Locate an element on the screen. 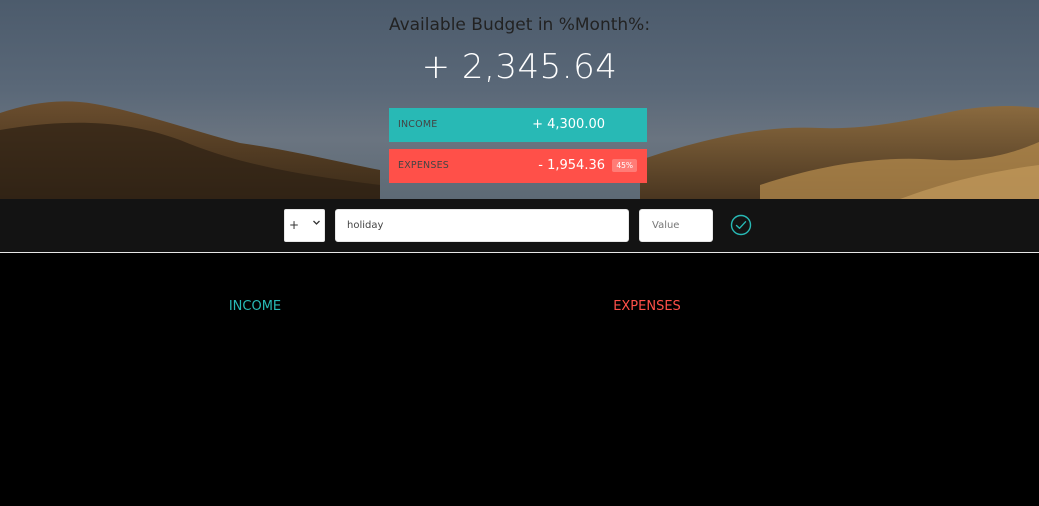 The image size is (1039, 506). value-input: Value is located at coordinates (676, 225).